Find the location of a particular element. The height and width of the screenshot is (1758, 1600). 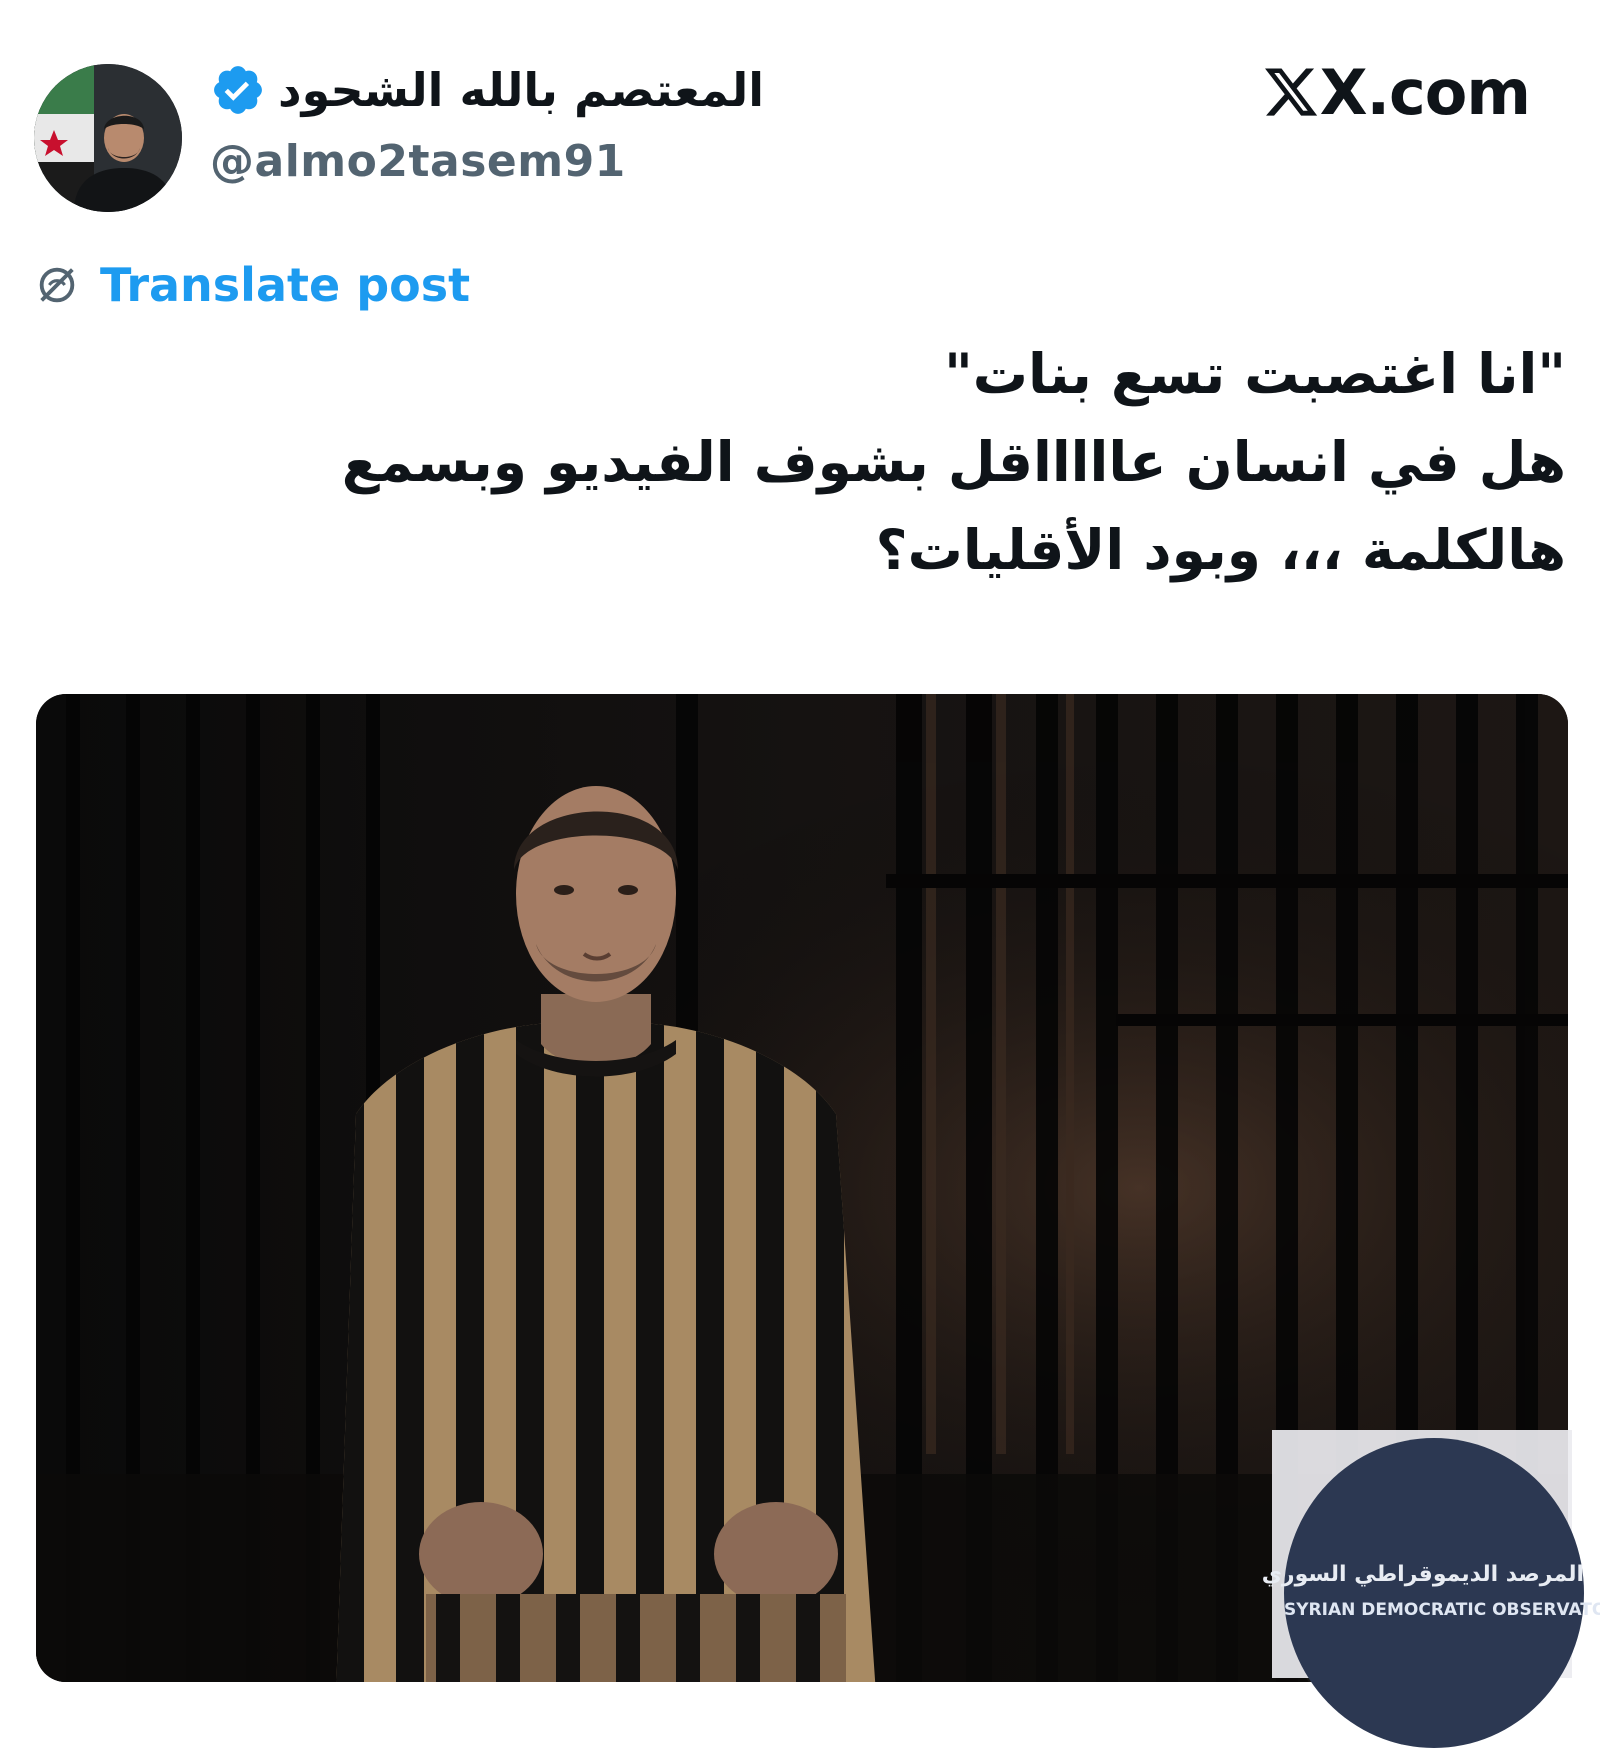

post-line: هل في انسان عاااااقل بشوف الفيديو وبسمع is located at coordinates (953, 462).